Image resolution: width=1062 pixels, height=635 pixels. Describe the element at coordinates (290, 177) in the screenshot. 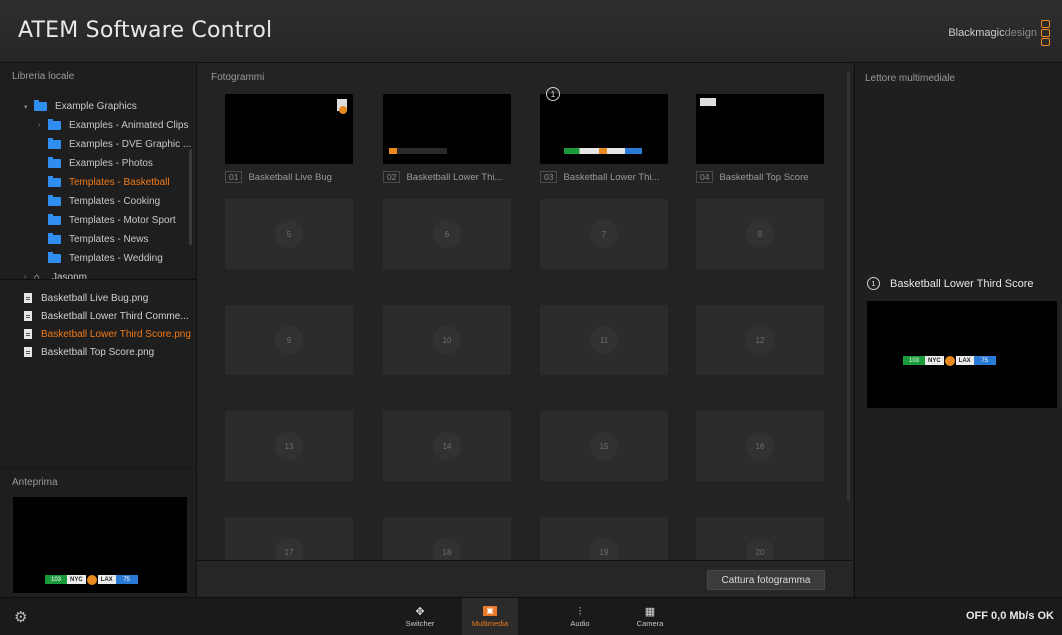

I see `frame-label-1: 01 Basketball Live Bug` at that location.